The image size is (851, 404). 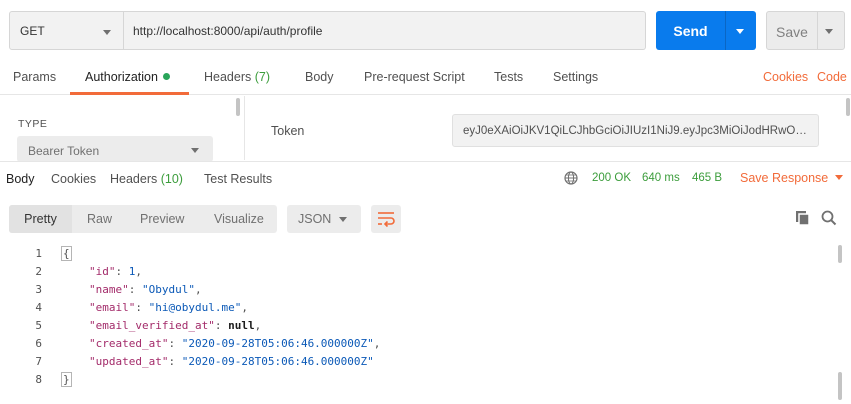 I want to click on cookies-link: Cookies, so click(x=785, y=77).